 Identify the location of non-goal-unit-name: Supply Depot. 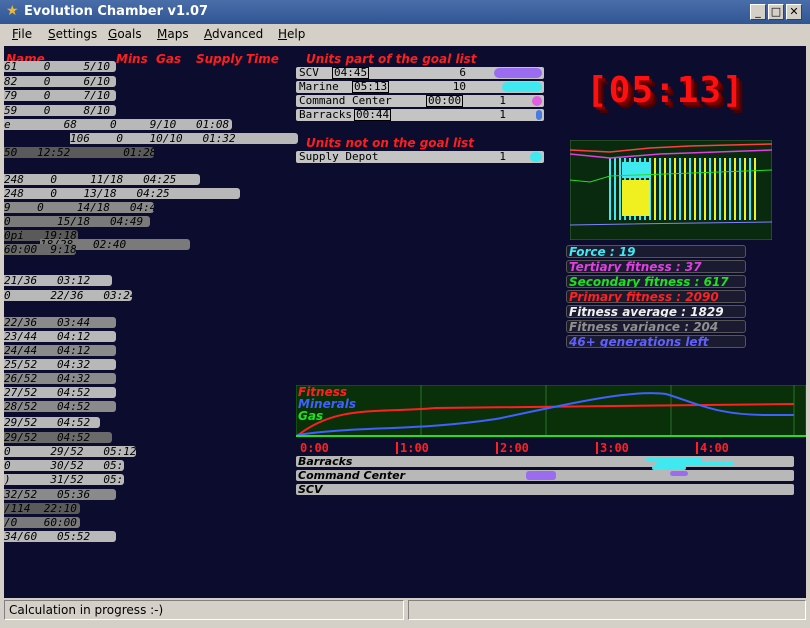
(339, 156).